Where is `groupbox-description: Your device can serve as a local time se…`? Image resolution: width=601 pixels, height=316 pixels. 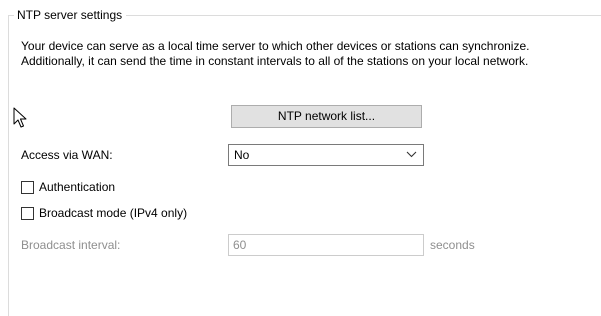 groupbox-description: Your device can serve as a local time se… is located at coordinates (275, 53).